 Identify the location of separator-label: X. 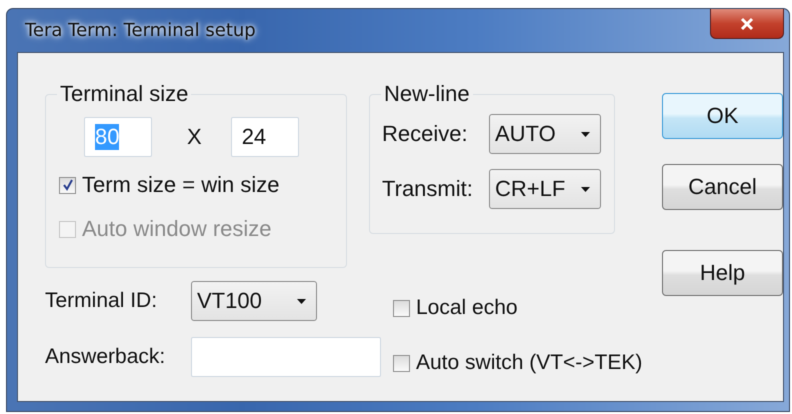
(194, 137).